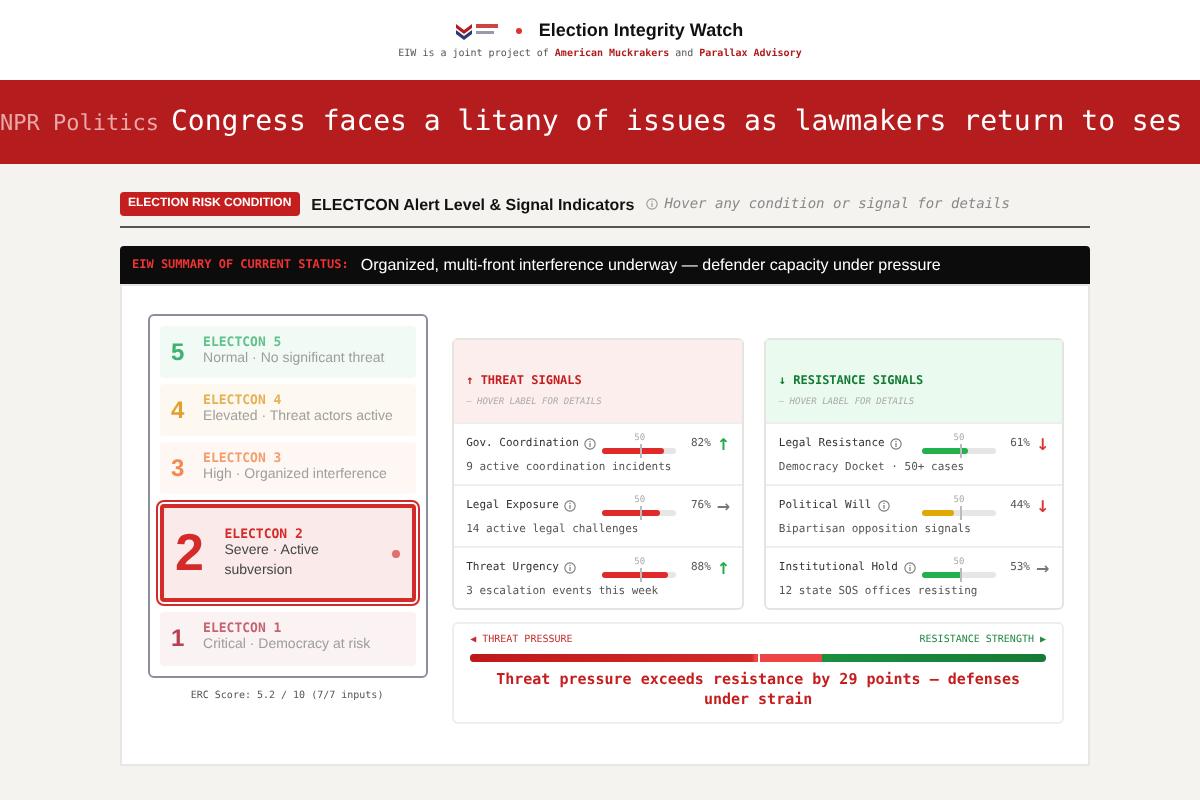 This screenshot has height=800, width=1200. Describe the element at coordinates (519, 30) in the screenshot. I see `separator-dot` at that location.